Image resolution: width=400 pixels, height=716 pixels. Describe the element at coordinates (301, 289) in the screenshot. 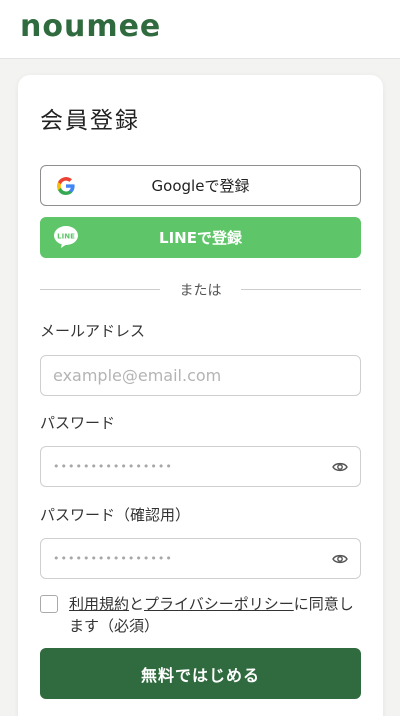

I see `divider-line-right` at that location.